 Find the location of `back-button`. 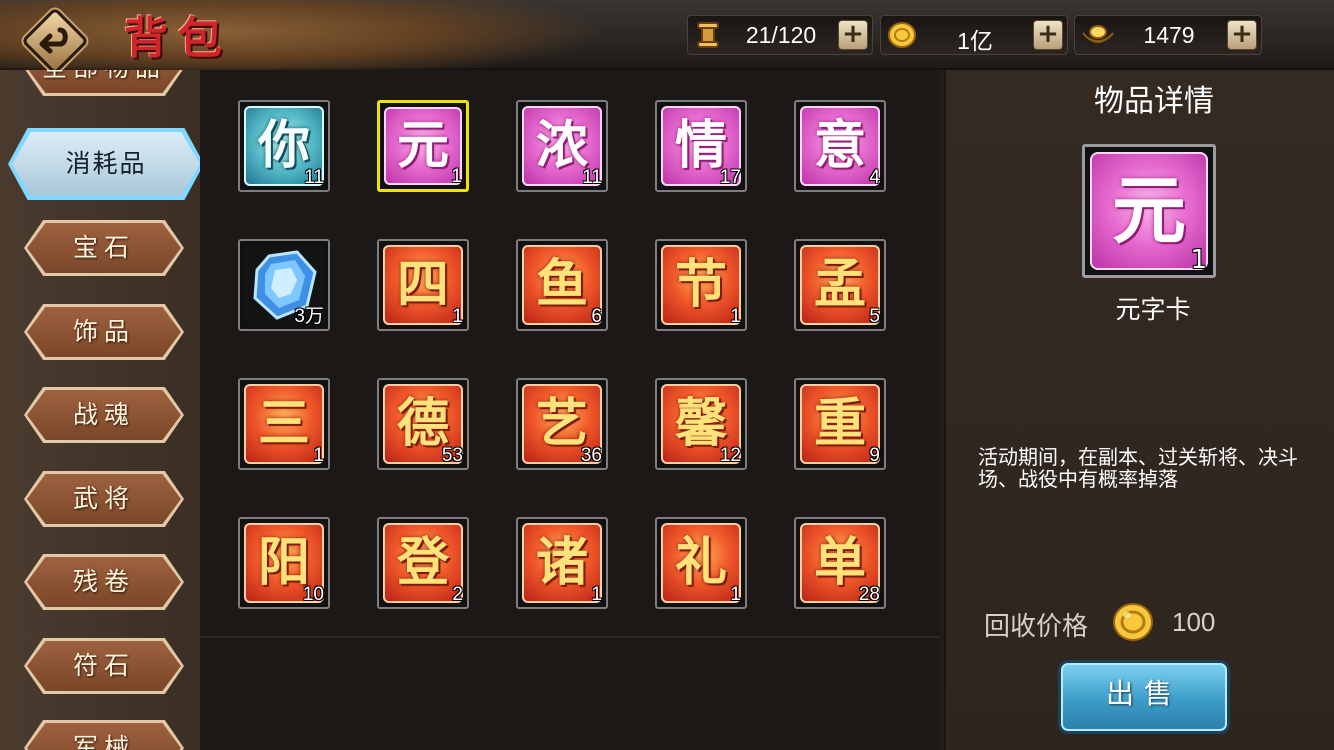

back-button is located at coordinates (55, 41).